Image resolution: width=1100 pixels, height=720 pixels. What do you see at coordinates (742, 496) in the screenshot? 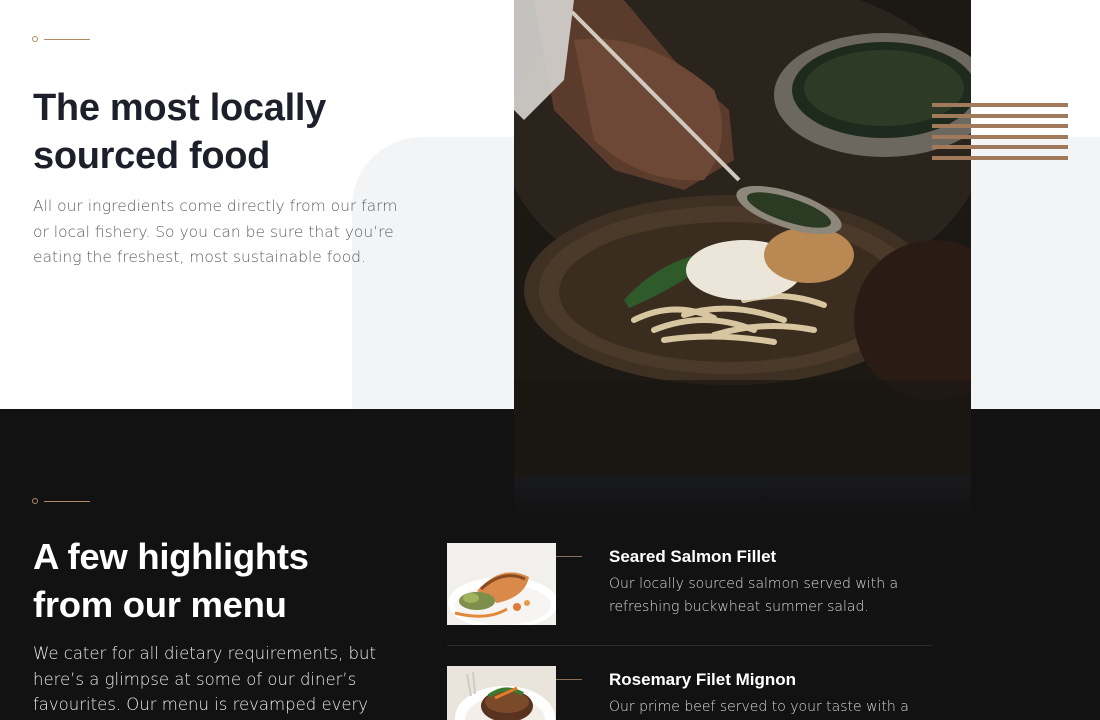
I see `photo-shadow` at bounding box center [742, 496].